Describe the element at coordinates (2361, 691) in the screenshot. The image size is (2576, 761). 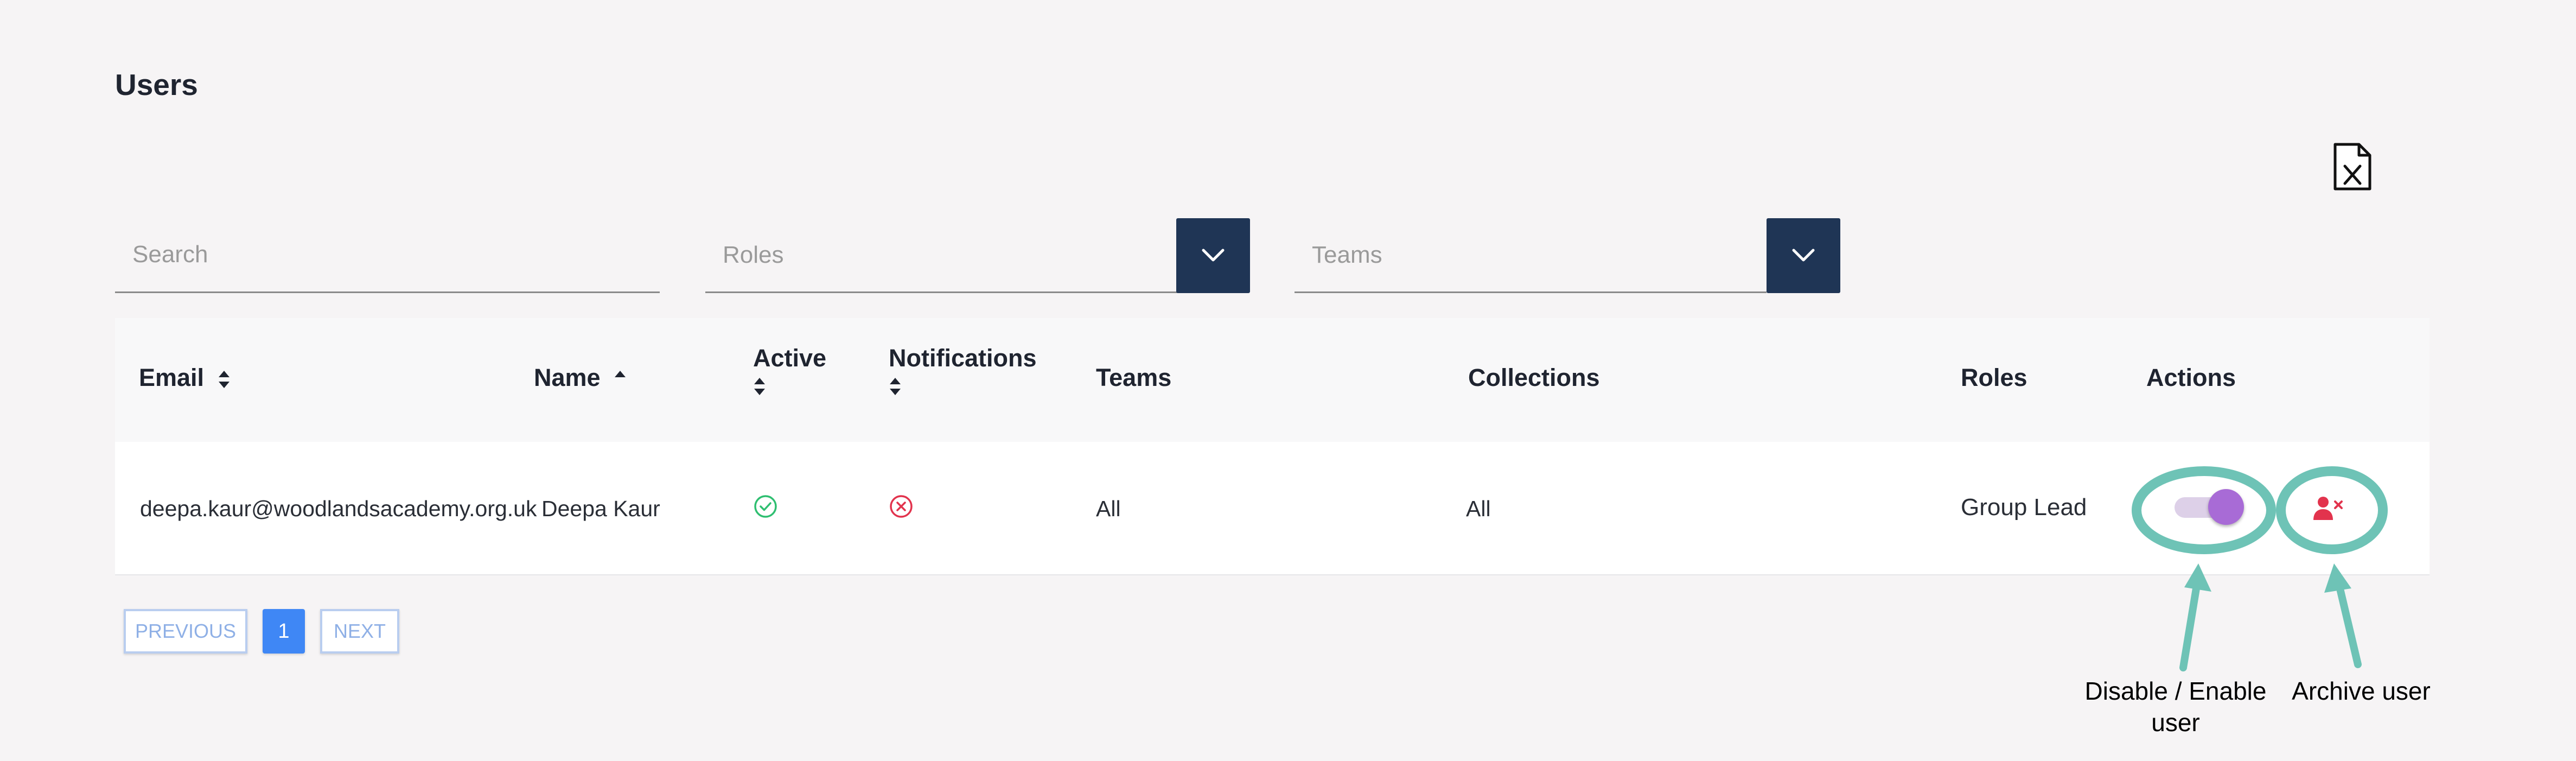
I see `archive-annotation-label: Archive user` at that location.